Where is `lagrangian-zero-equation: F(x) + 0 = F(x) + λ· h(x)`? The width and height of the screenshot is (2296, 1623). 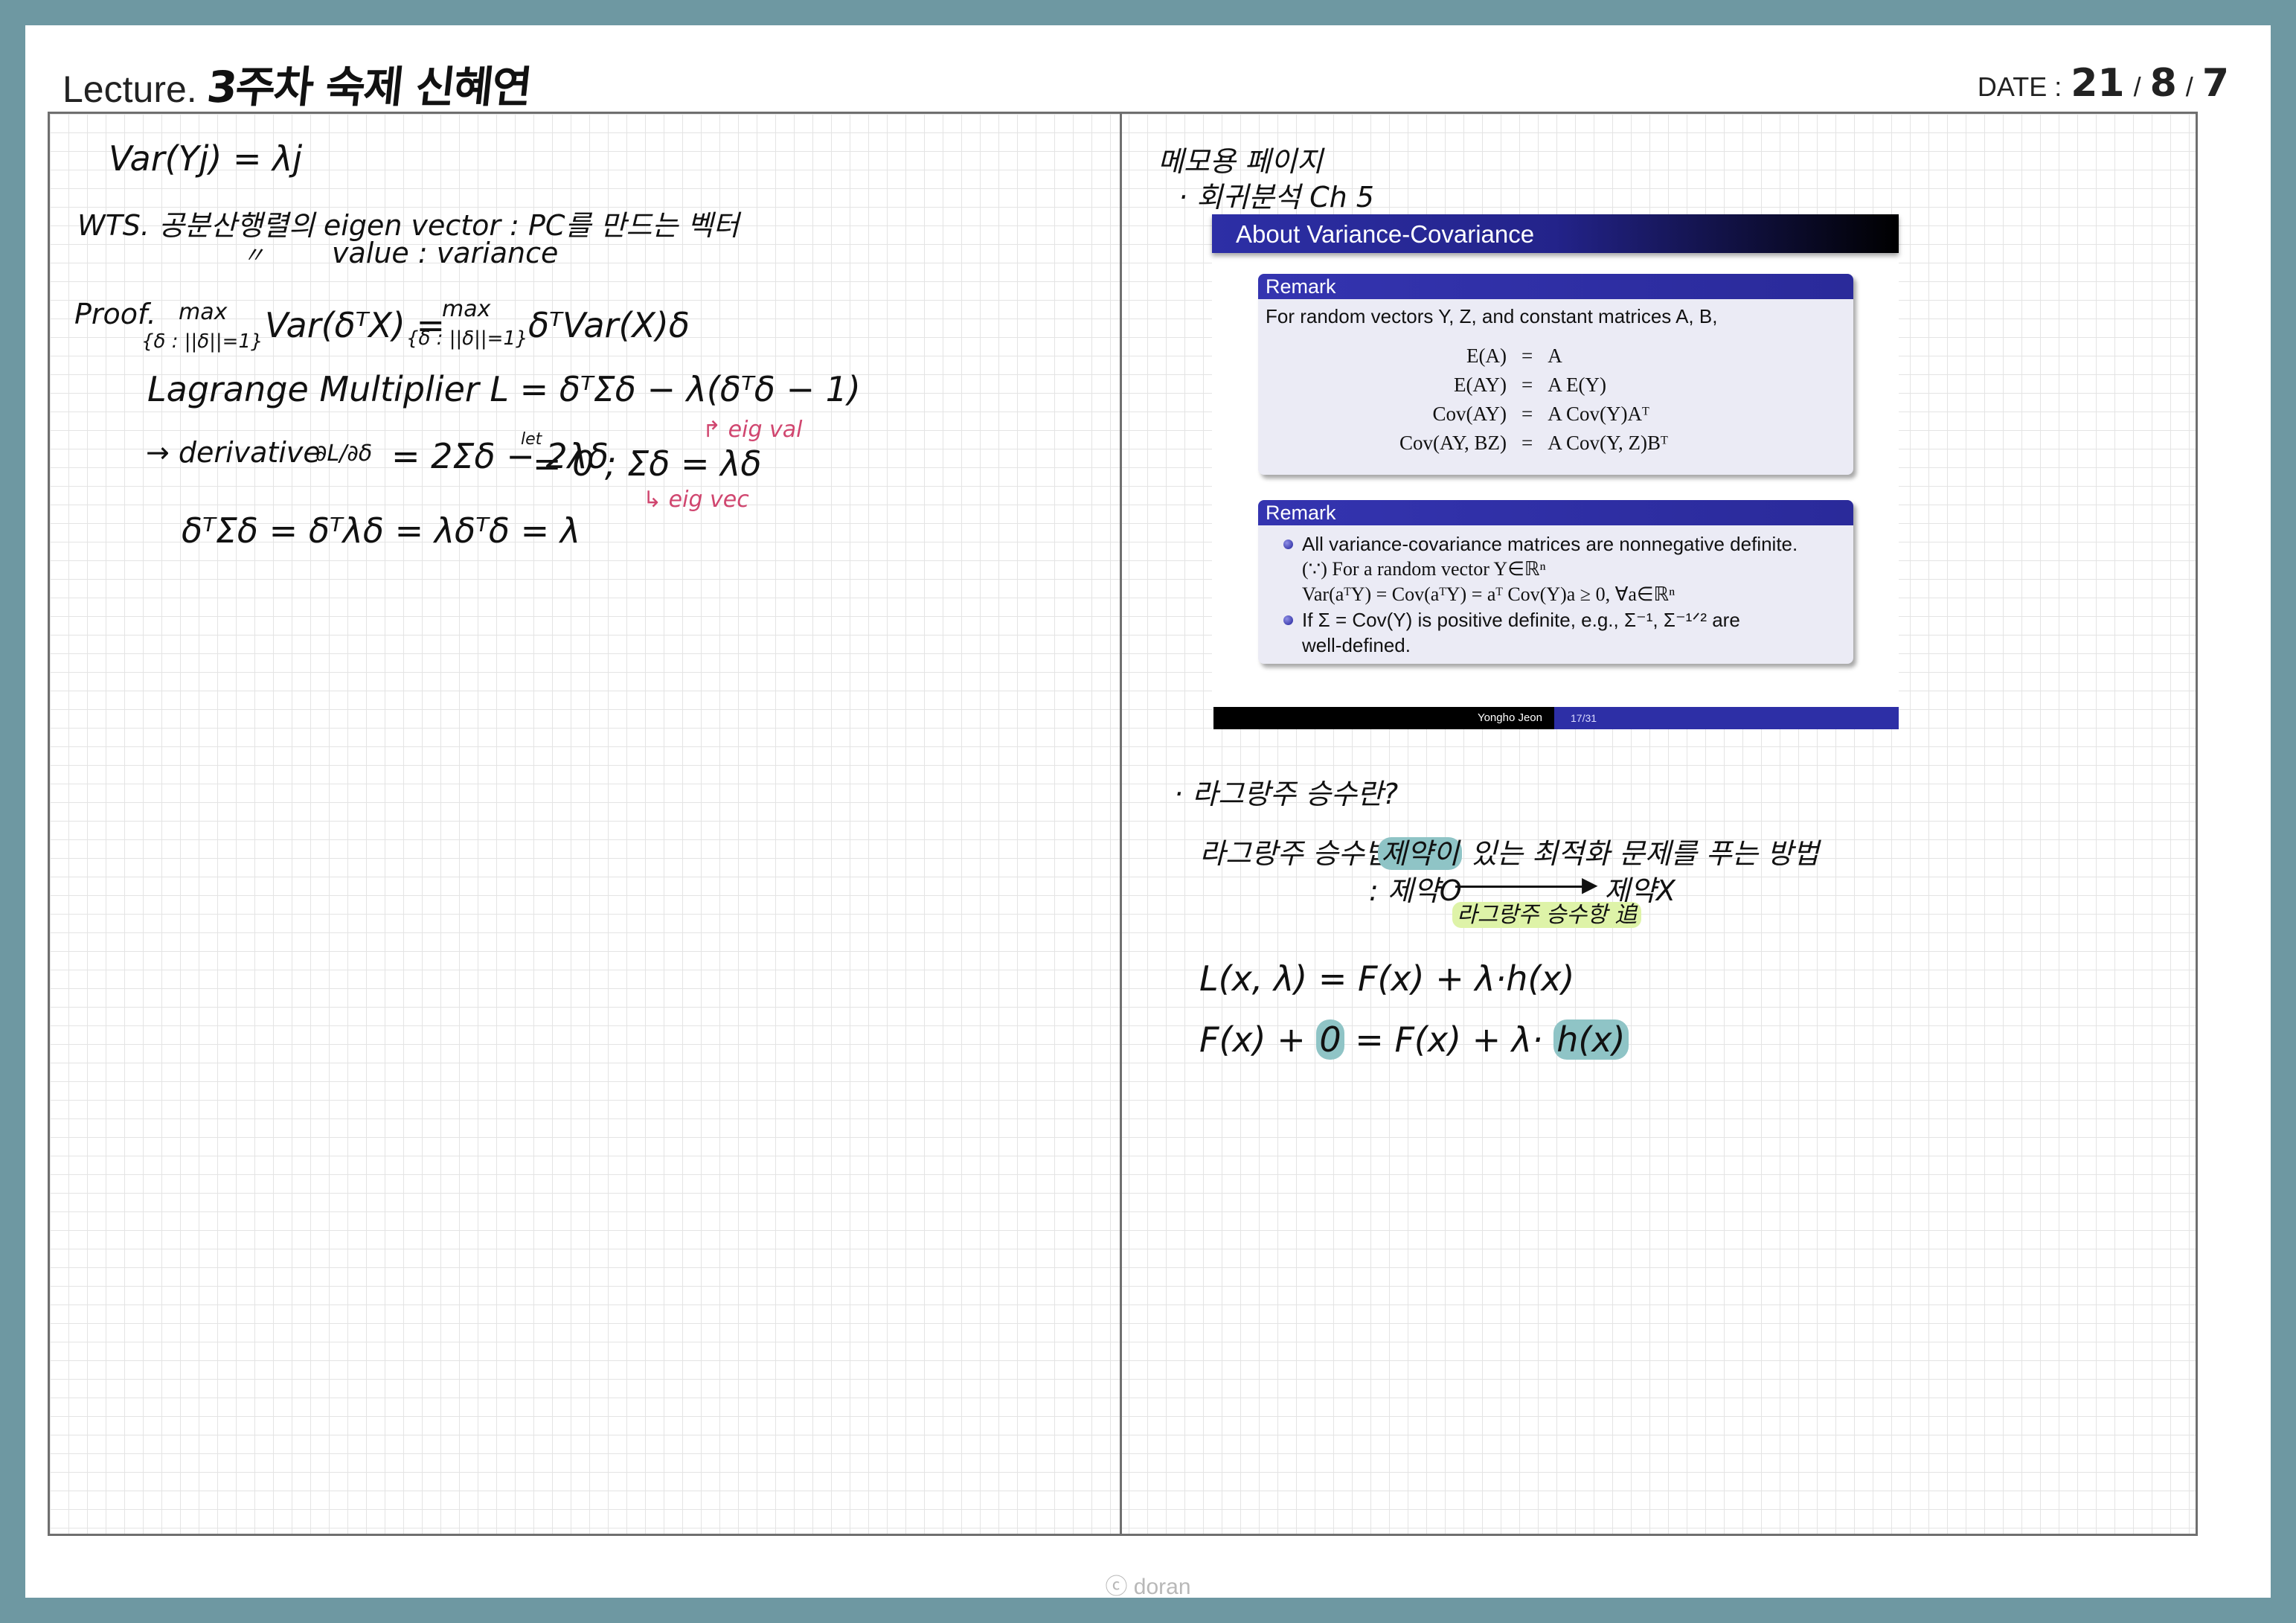 lagrangian-zero-equation: F(x) + 0 = F(x) + λ· h(x) is located at coordinates (1414, 1039).